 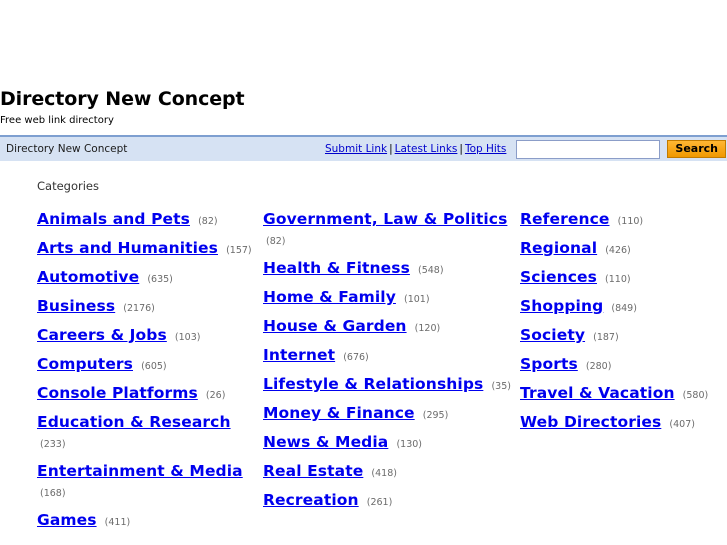 I want to click on category-count: (233), so click(x=53, y=444).